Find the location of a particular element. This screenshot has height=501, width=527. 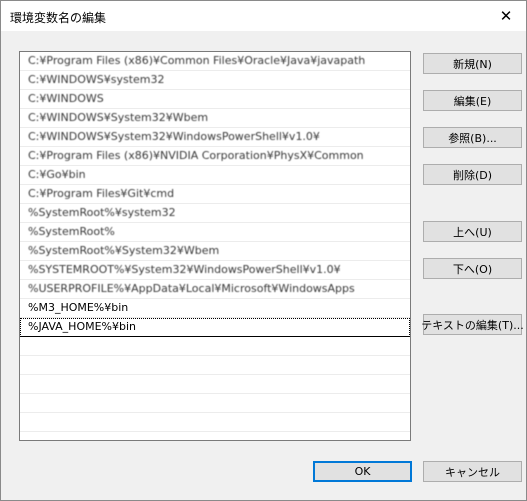

title-bar: 環境変数名の編集 ✕ is located at coordinates (263, 16).